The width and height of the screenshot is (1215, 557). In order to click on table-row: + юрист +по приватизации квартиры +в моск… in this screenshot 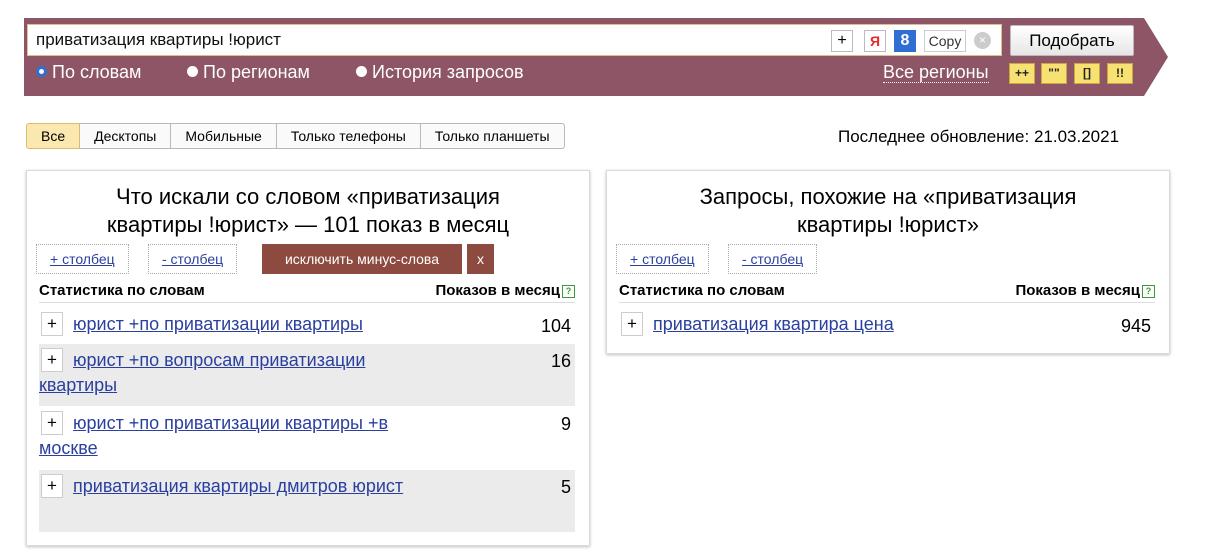, I will do `click(307, 438)`.